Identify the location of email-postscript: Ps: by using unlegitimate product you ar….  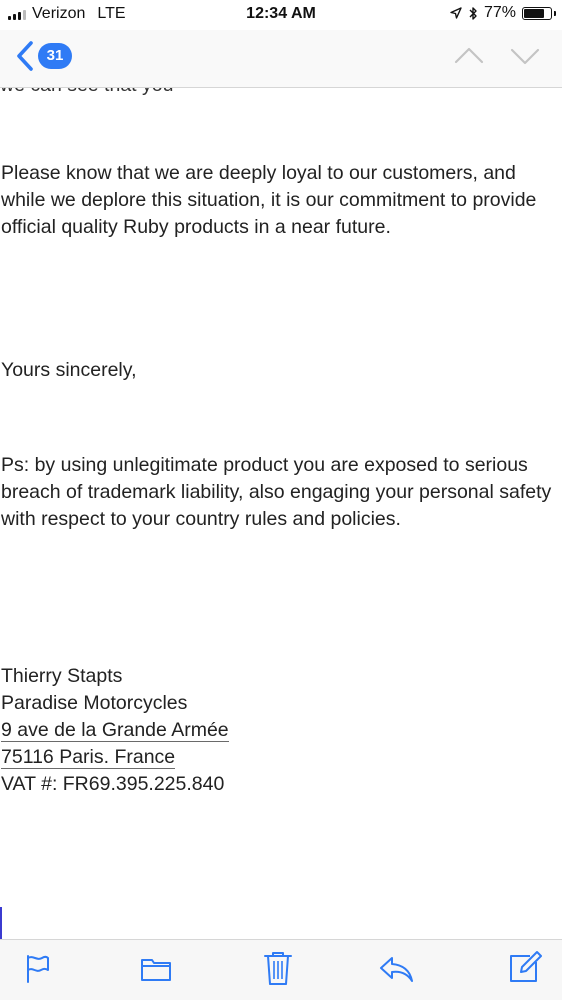
(276, 492).